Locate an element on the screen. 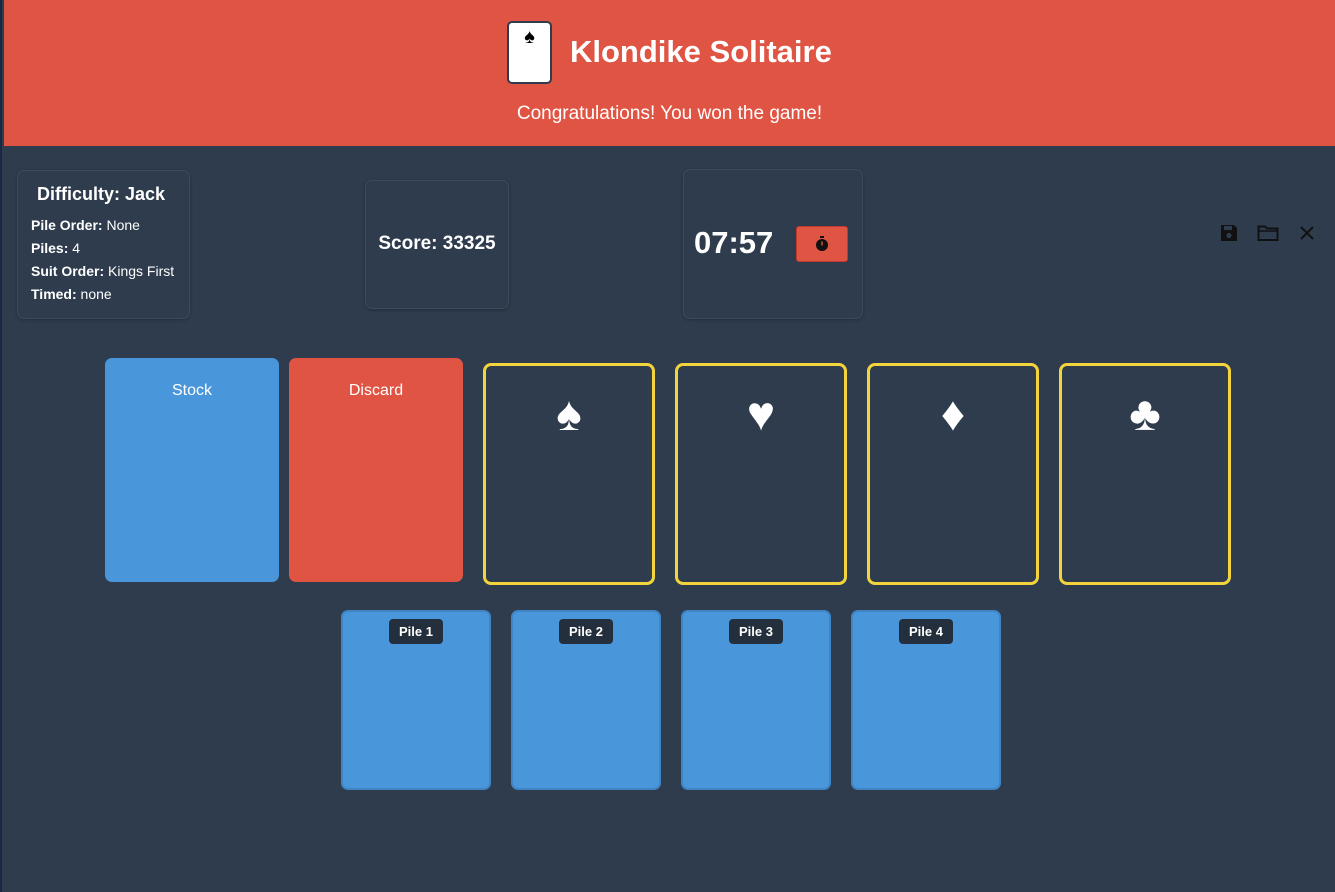 The width and height of the screenshot is (1335, 892). tableau-pile-4: Pile 4 is located at coordinates (926, 700).